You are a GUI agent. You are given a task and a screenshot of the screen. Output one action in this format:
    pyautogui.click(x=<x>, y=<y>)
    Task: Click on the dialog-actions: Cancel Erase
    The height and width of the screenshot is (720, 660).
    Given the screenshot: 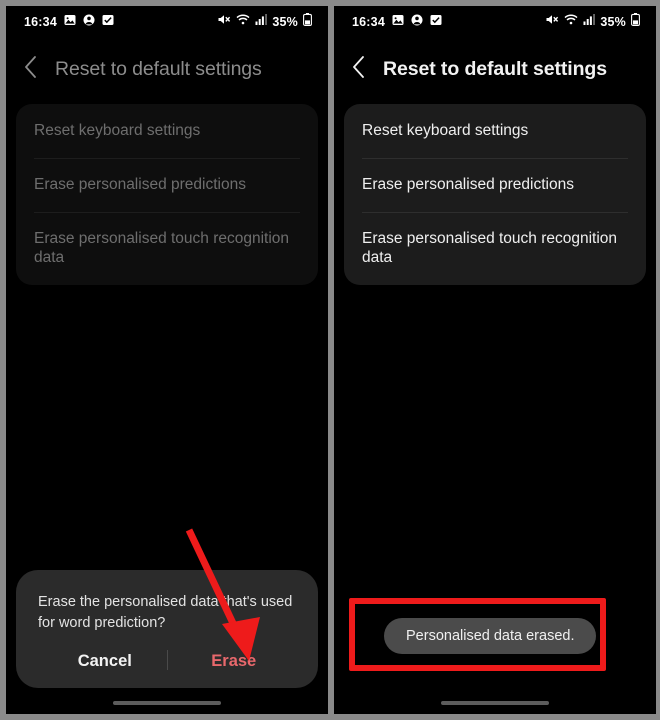 What is the action you would take?
    pyautogui.click(x=167, y=661)
    